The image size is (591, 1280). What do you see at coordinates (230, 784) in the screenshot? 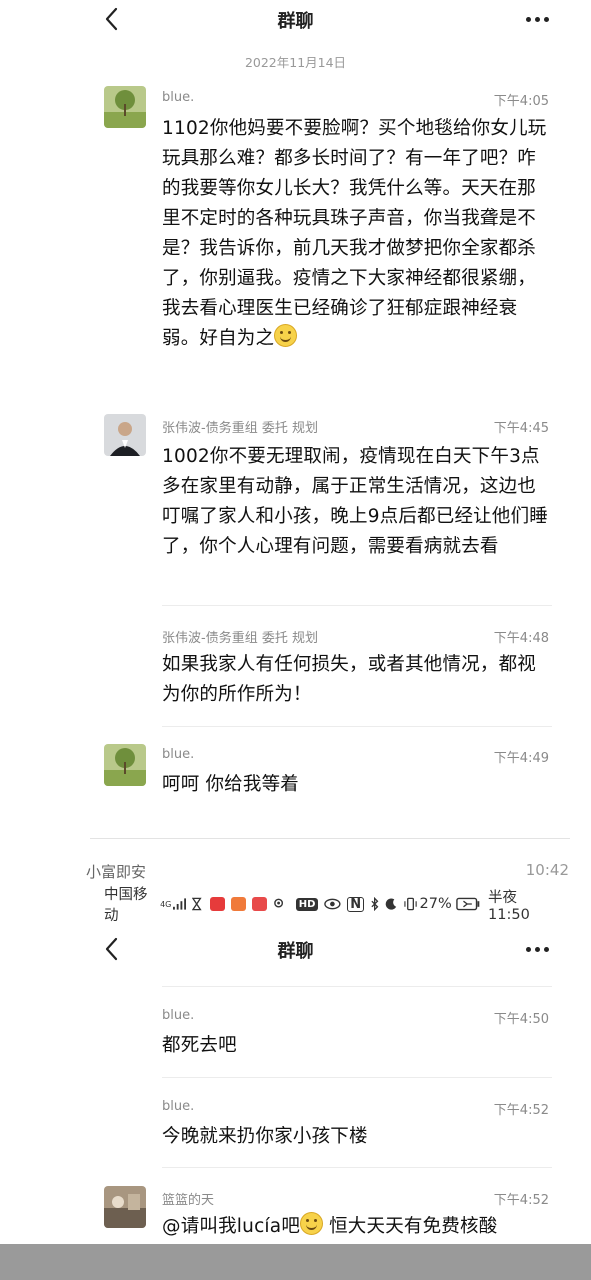
I see `message-text: 呵呵 你给我等着` at bounding box center [230, 784].